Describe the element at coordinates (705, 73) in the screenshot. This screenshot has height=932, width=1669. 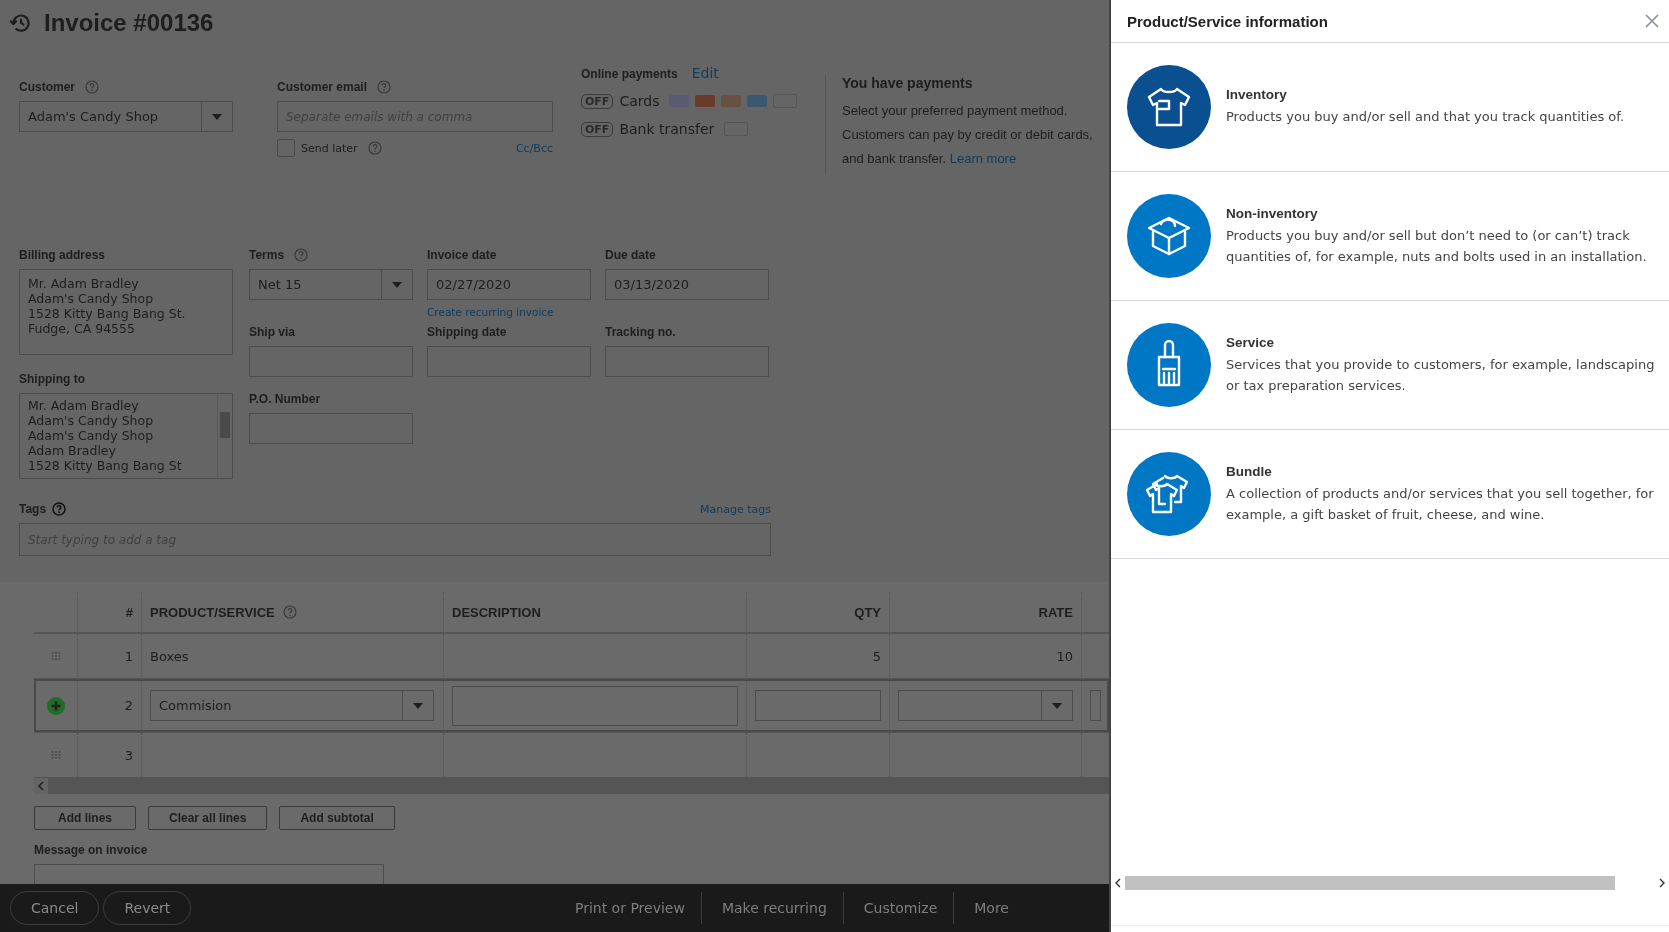
I see `edit-link: Edit` at that location.